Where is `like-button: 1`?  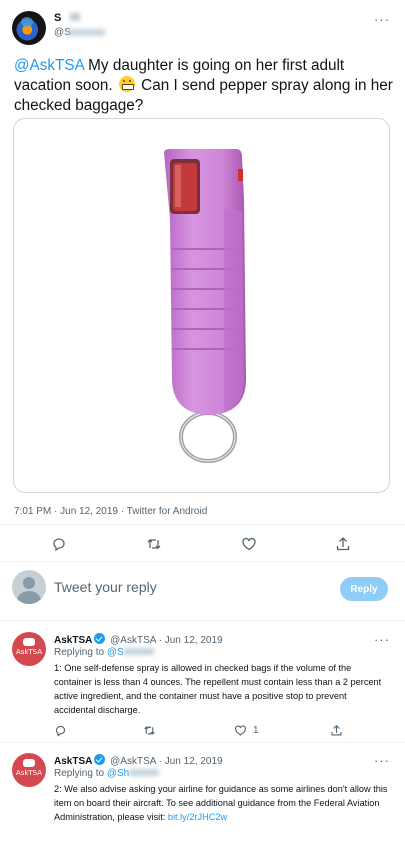
like-button: 1 is located at coordinates (246, 730).